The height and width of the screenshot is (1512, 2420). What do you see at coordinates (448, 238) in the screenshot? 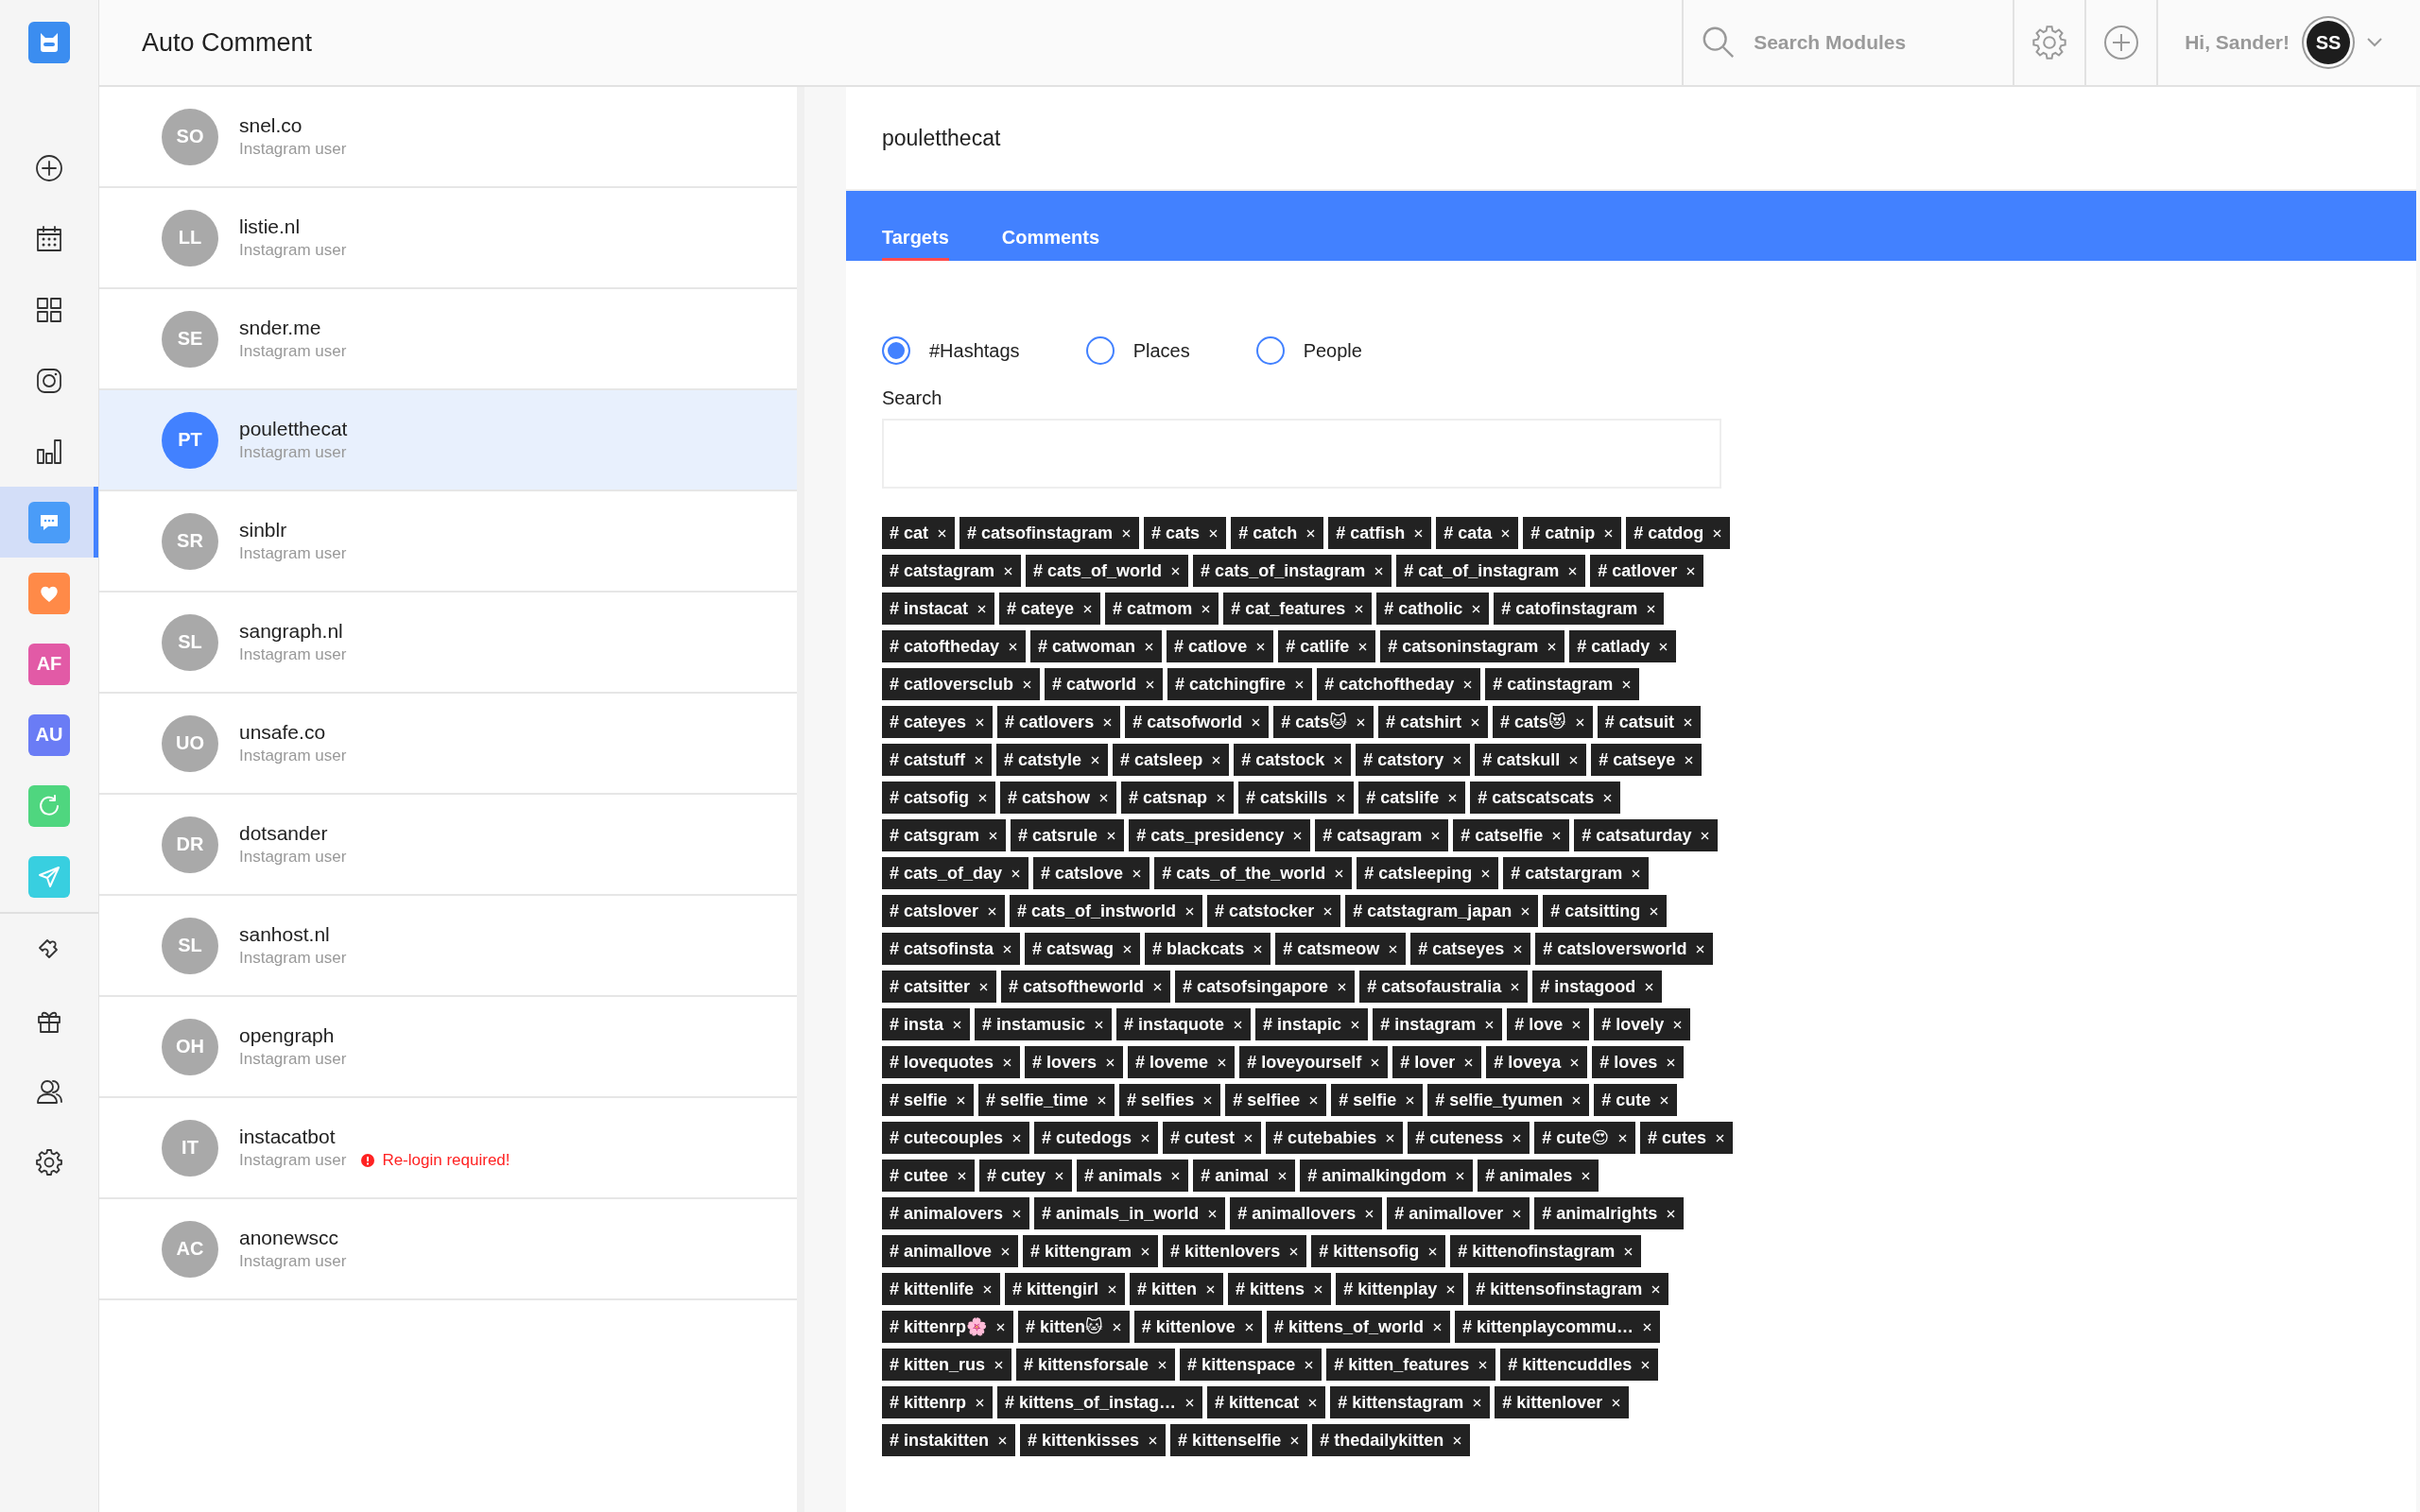
I see `account-row: LL listie.nl Instagram user` at bounding box center [448, 238].